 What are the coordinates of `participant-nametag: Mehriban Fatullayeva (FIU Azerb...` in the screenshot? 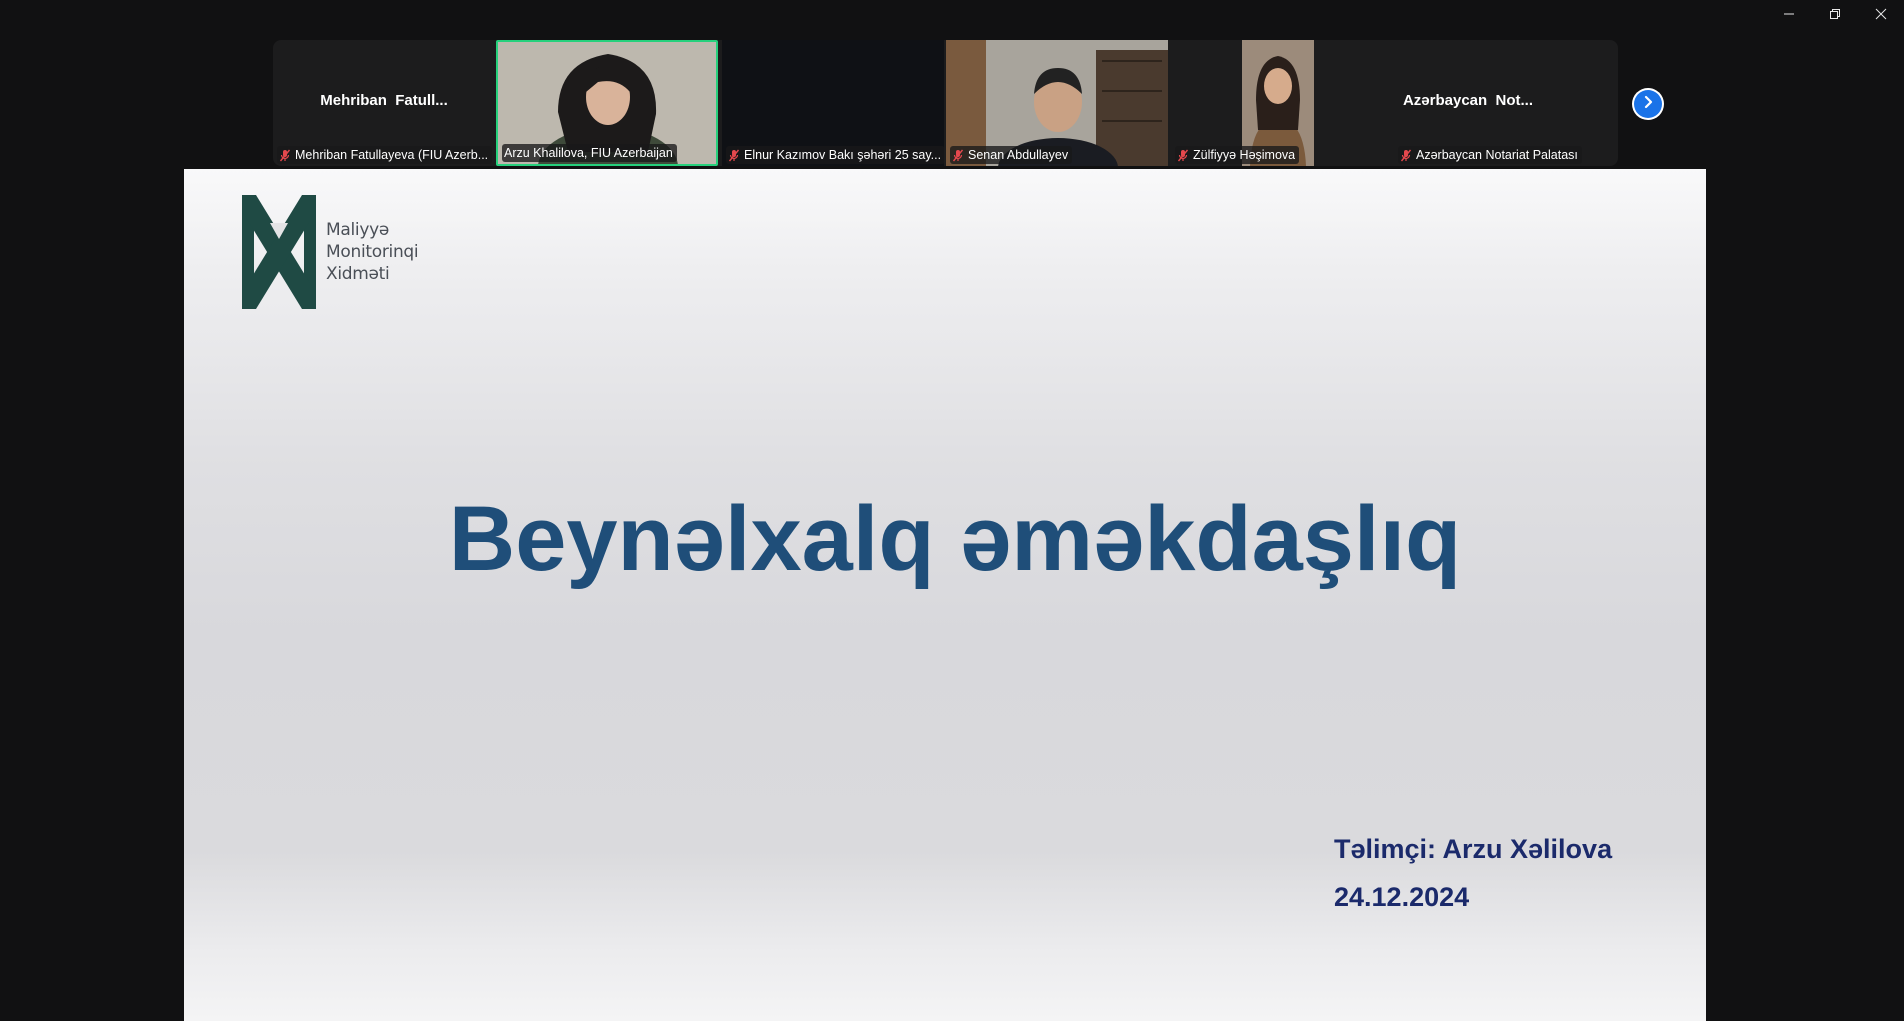 It's located at (385, 155).